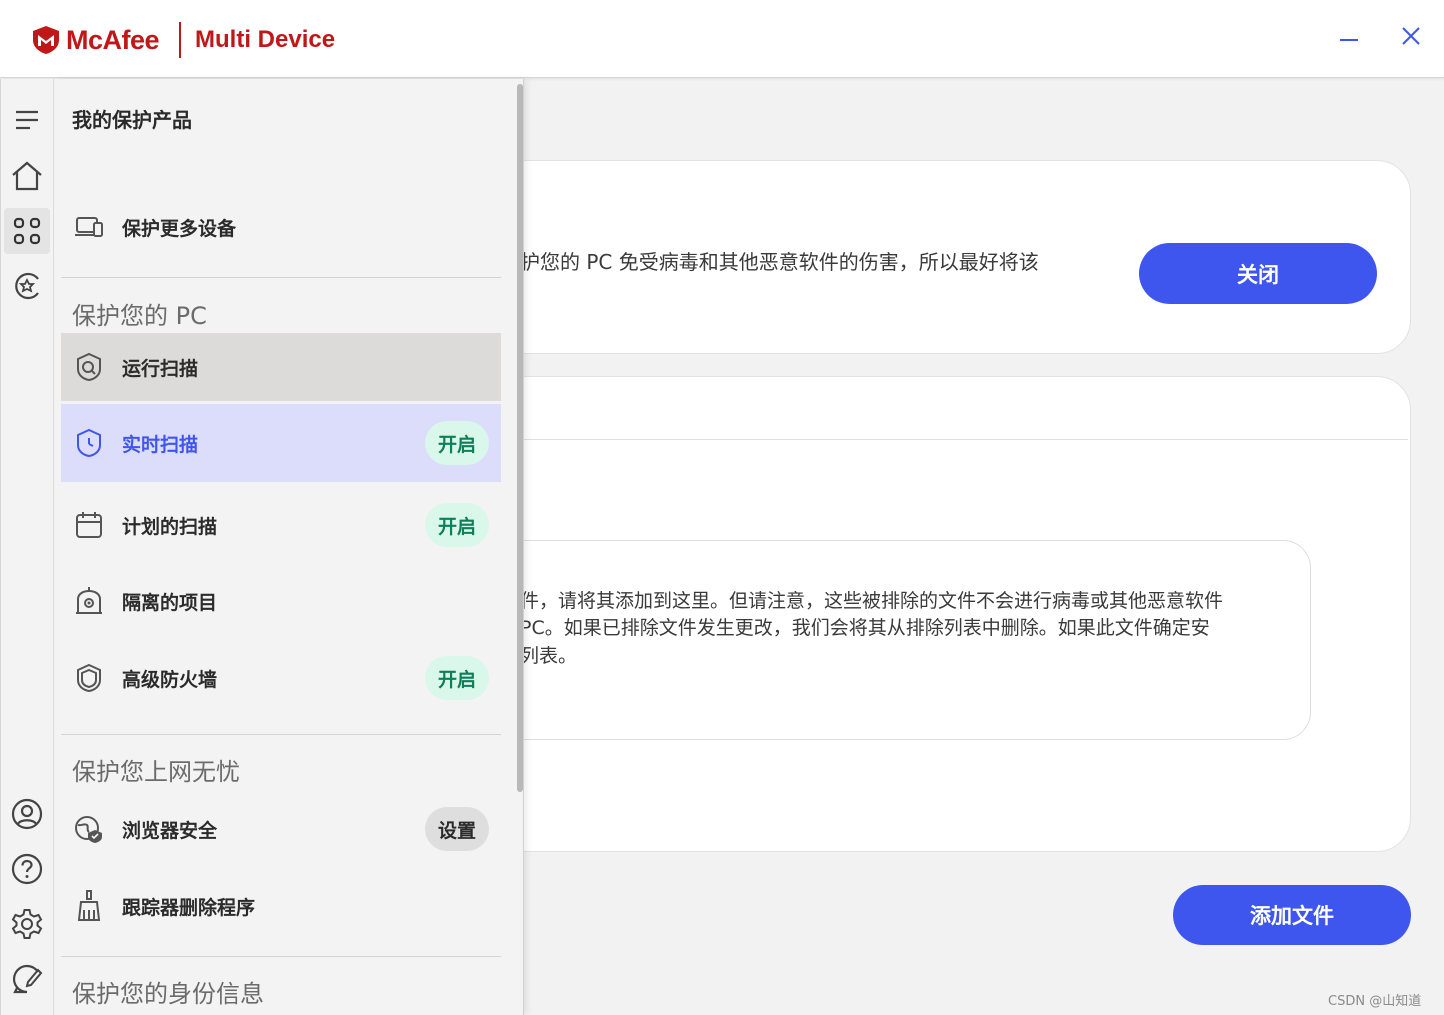  What do you see at coordinates (865, 628) in the screenshot?
I see `excluded-files-desc-line-2: PC。如果已排除文件发生更改，我们会将其从排除列表中删除。如果此文件确定安` at bounding box center [865, 628].